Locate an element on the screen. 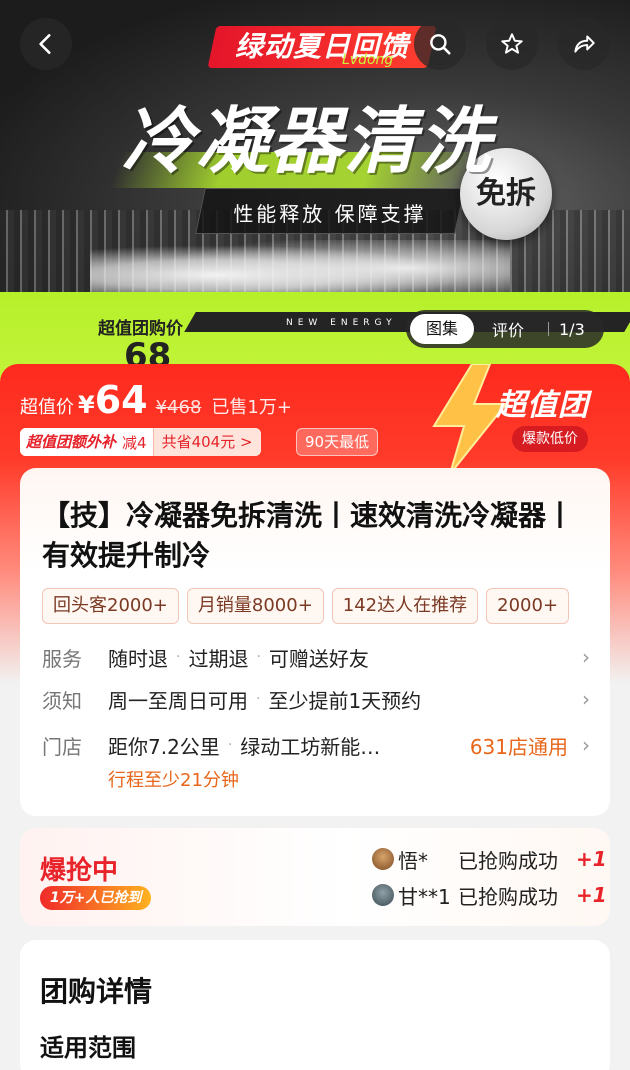 The image size is (630, 1070). original-price: ¥468 is located at coordinates (178, 407).